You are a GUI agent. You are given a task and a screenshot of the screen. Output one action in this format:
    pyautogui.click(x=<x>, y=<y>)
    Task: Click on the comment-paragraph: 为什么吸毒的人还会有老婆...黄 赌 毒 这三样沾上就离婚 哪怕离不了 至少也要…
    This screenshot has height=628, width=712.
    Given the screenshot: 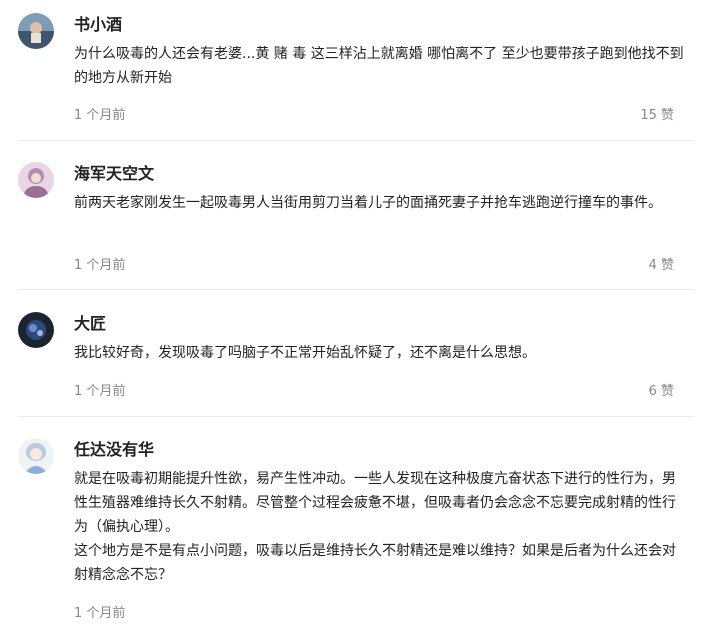 What is the action you would take?
    pyautogui.click(x=379, y=66)
    